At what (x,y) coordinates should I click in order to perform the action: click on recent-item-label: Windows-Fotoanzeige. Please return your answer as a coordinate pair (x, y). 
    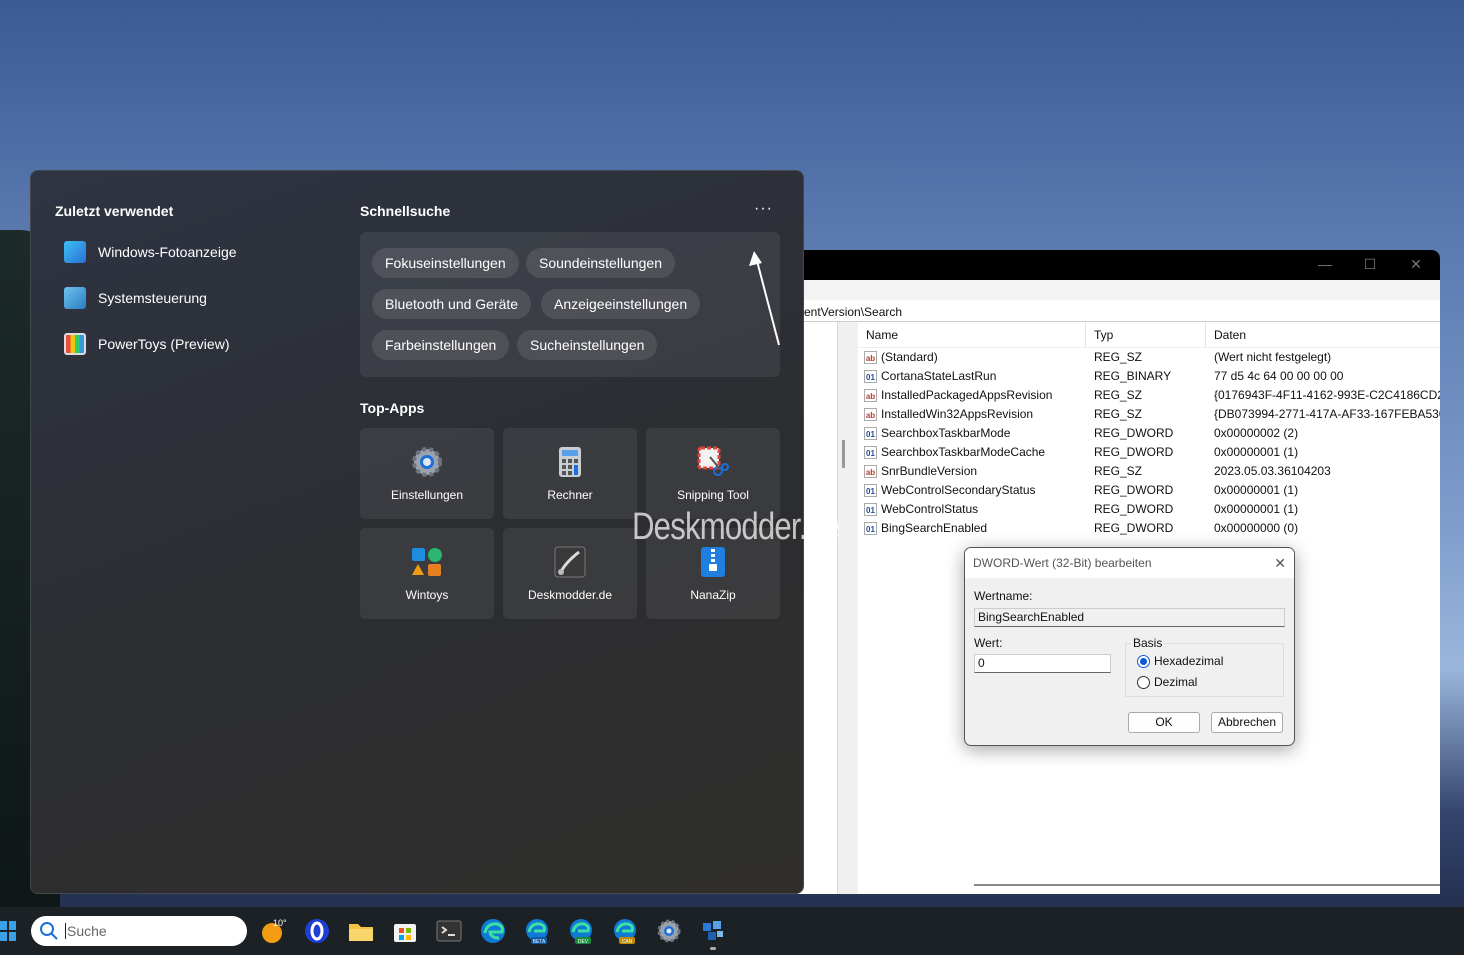
    Looking at the image, I should click on (167, 252).